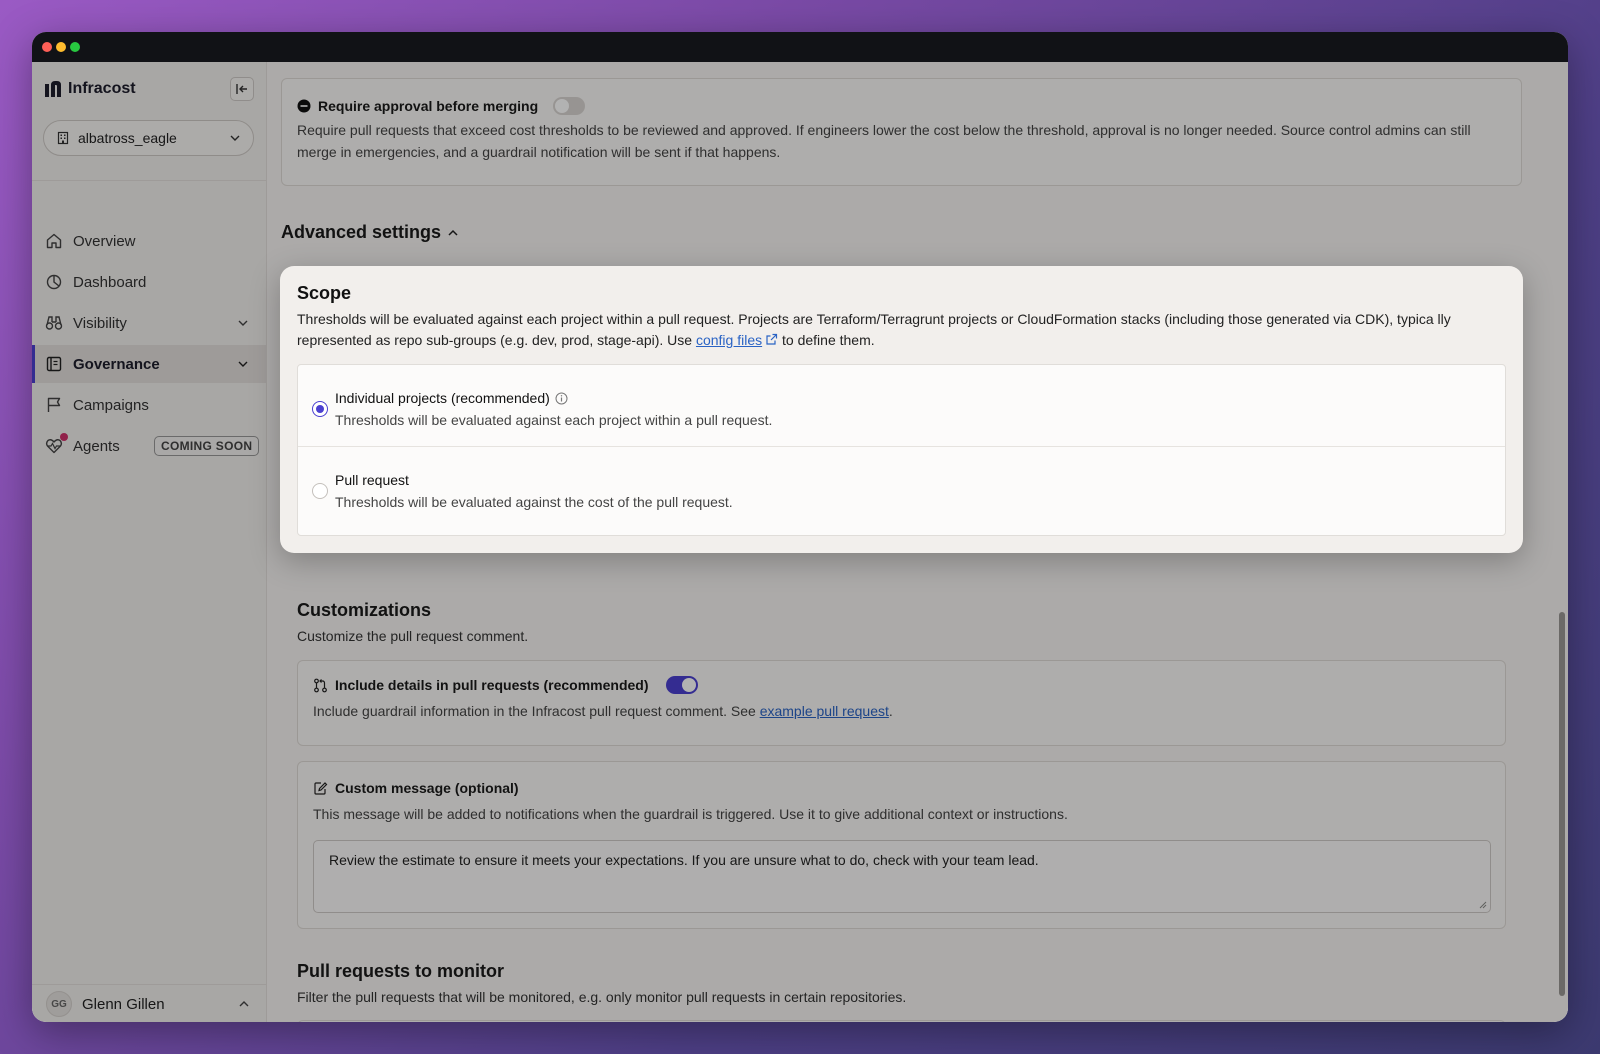 The width and height of the screenshot is (1600, 1054). I want to click on sidebar-item-dashboard: Dashboard, so click(149, 282).